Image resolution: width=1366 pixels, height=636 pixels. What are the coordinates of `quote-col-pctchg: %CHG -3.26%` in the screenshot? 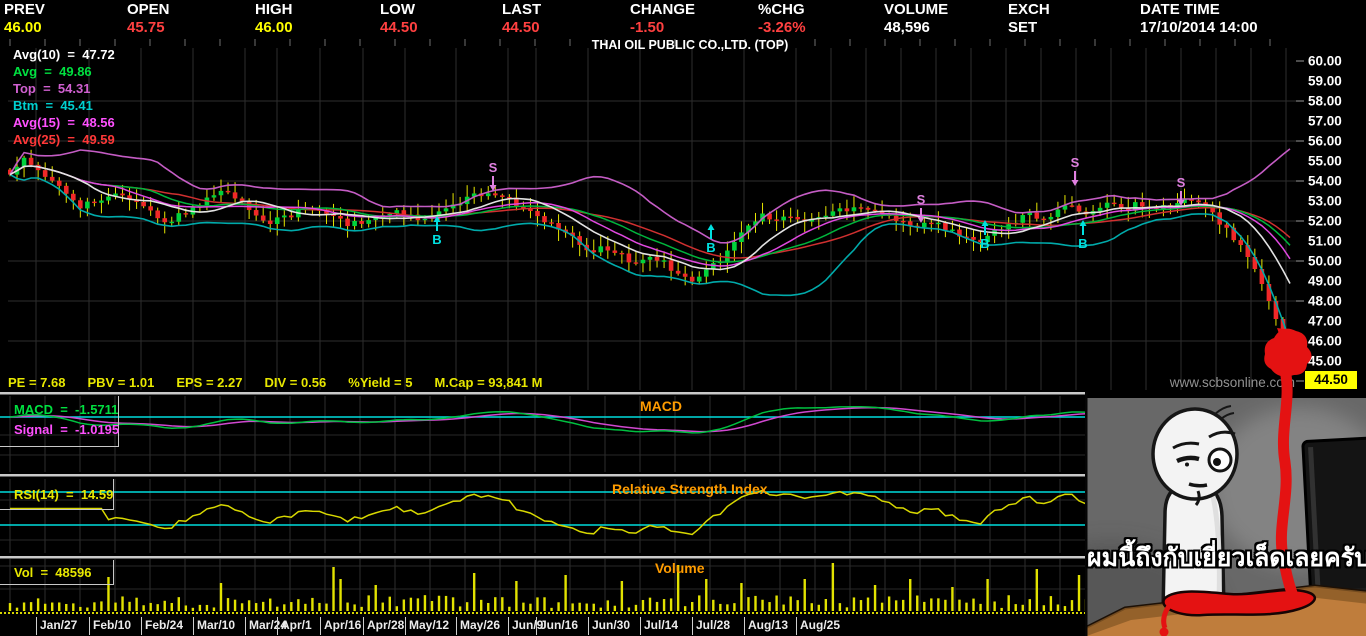 It's located at (782, 18).